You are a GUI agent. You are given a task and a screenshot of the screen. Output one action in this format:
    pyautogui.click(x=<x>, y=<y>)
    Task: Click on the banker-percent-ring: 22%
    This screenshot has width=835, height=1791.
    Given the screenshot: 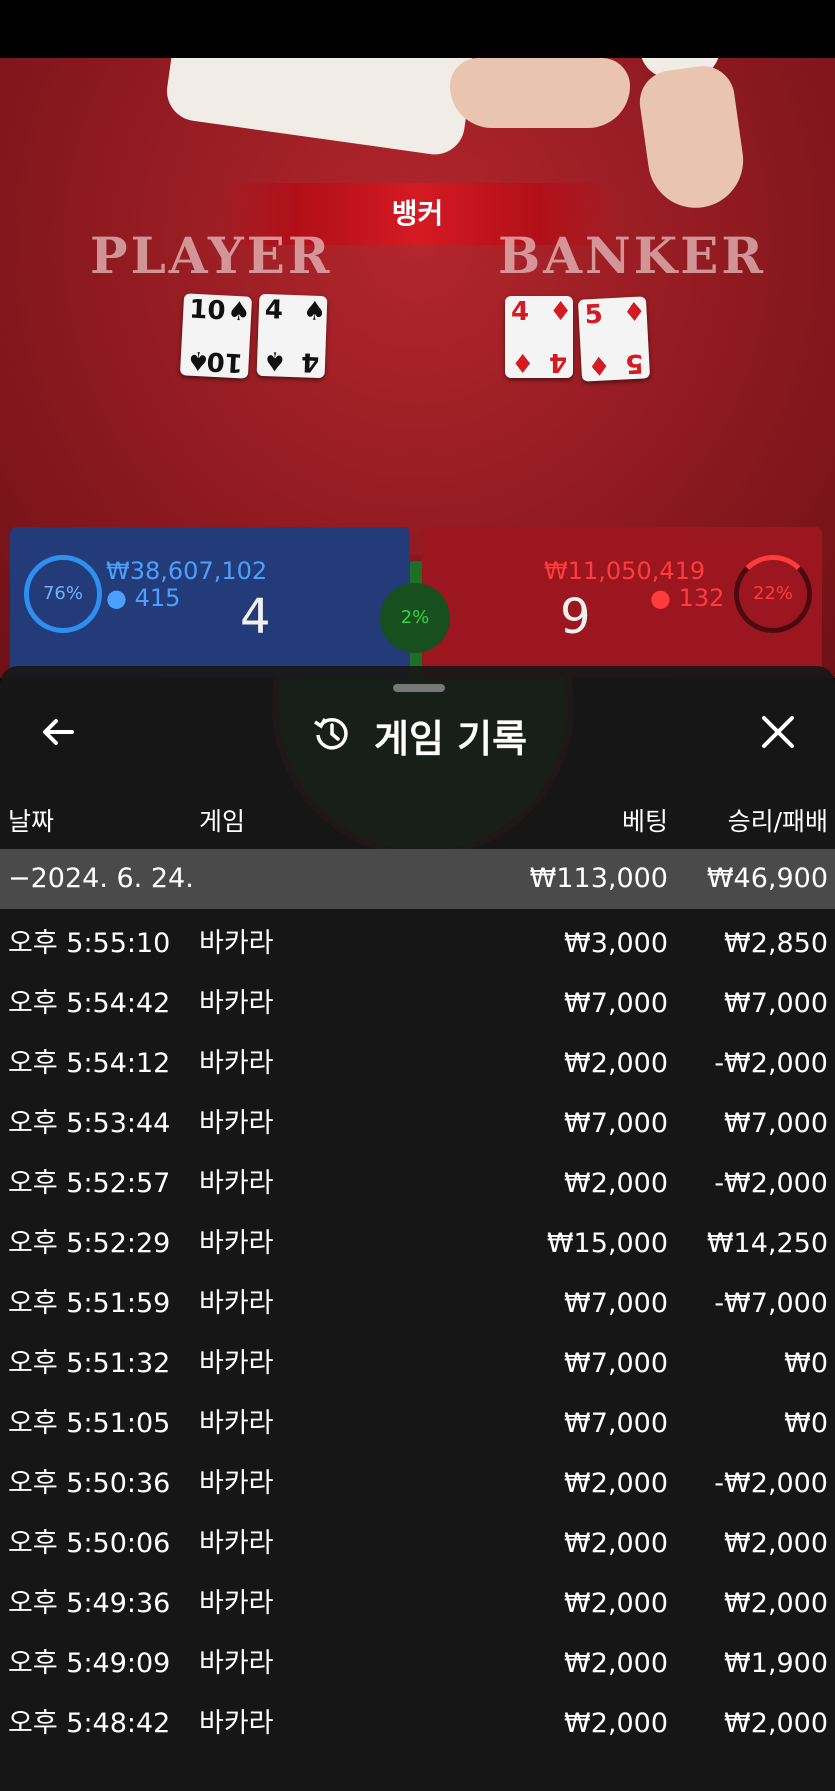 What is the action you would take?
    pyautogui.click(x=773, y=594)
    